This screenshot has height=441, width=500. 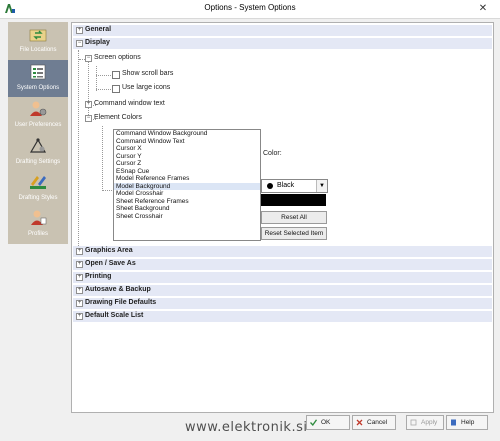 What do you see at coordinates (187, 149) in the screenshot?
I see `list-item: Cursor X` at bounding box center [187, 149].